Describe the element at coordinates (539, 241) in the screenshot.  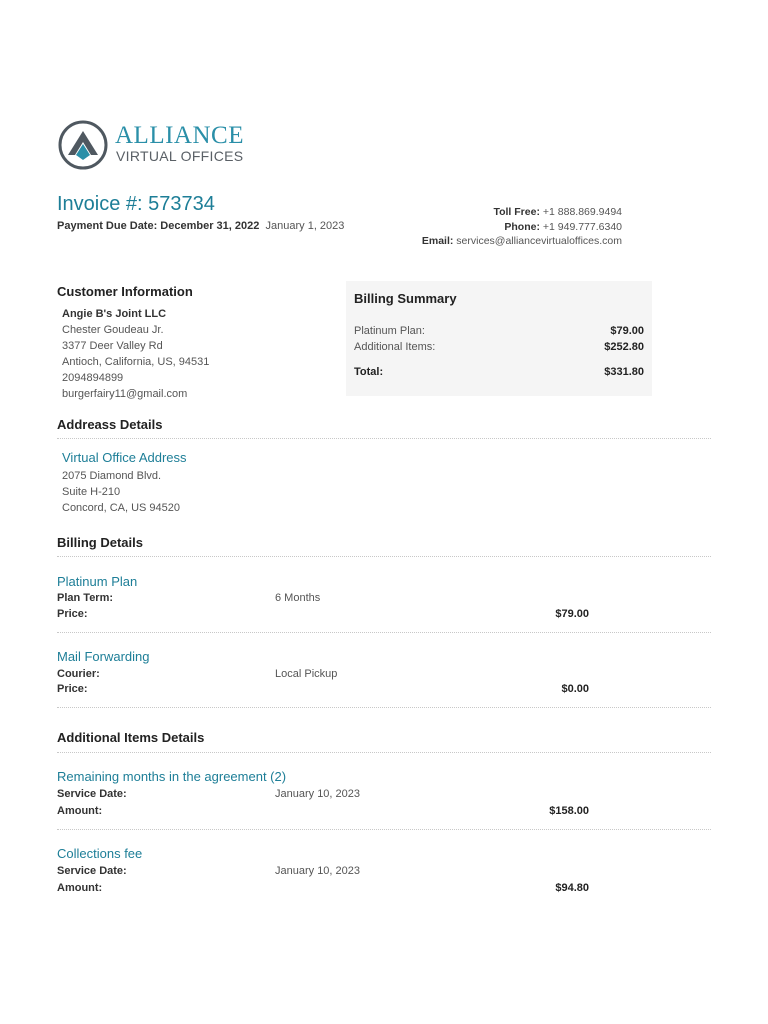
I see `email-address: services@alliancevirtualoffices.com` at that location.